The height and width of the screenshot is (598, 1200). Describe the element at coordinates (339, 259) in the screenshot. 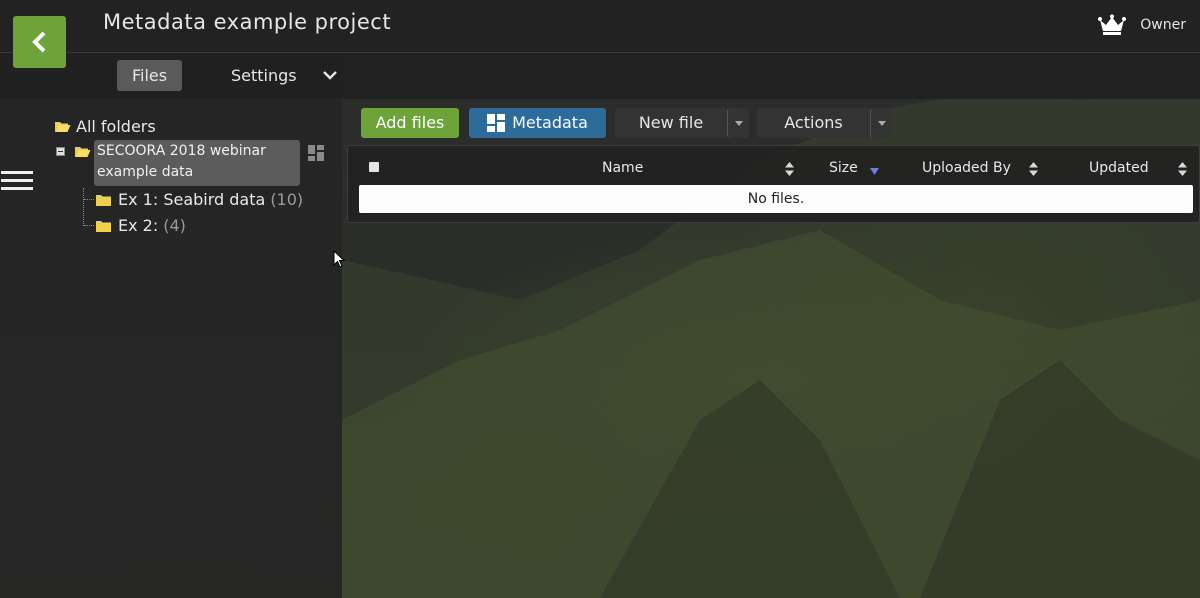

I see `mouse-cursor-icon` at that location.